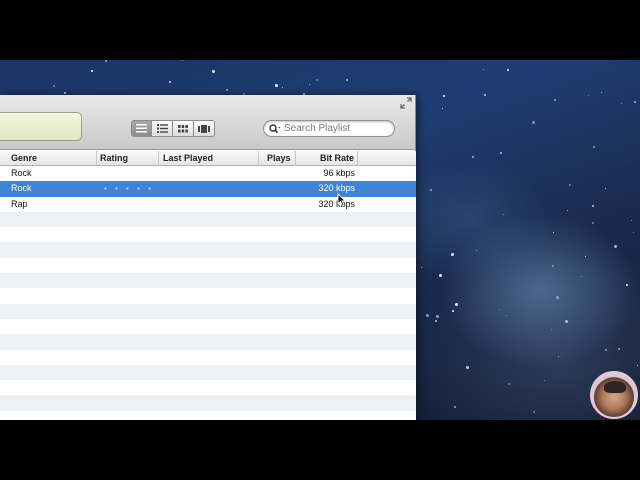 The height and width of the screenshot is (480, 640). Describe the element at coordinates (208, 189) in the screenshot. I see `track-row-selected: Rock • • • • • 320 kbps` at that location.